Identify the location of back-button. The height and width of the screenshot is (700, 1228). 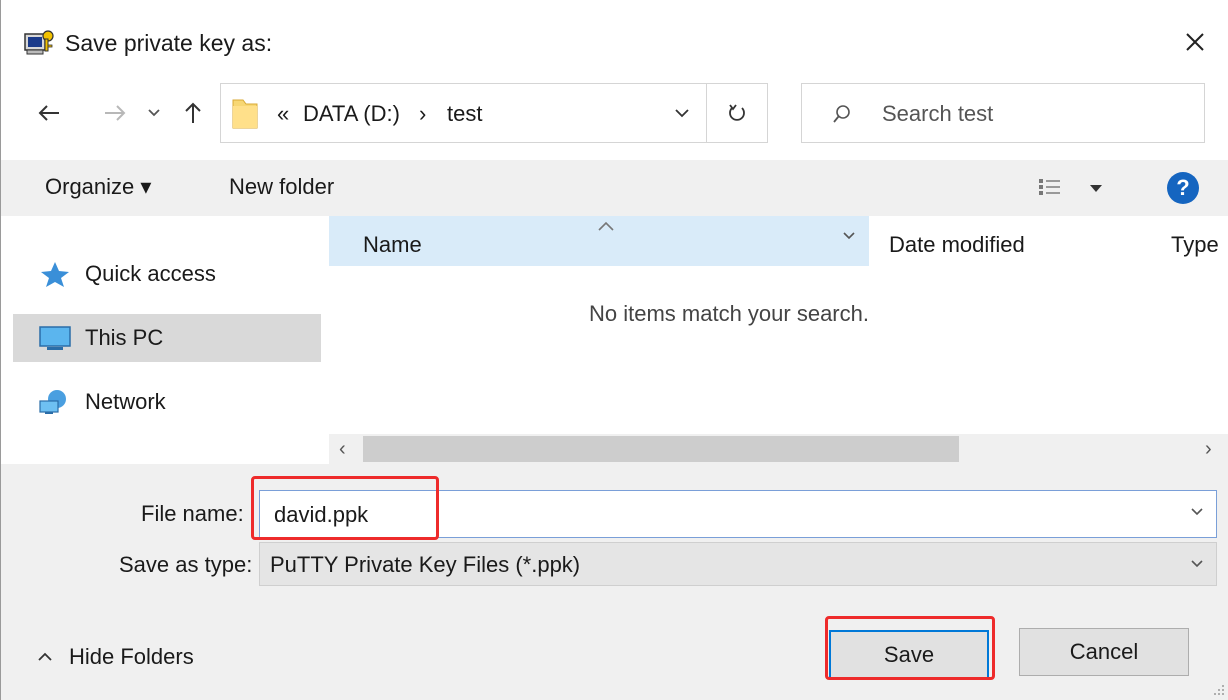
(49, 113).